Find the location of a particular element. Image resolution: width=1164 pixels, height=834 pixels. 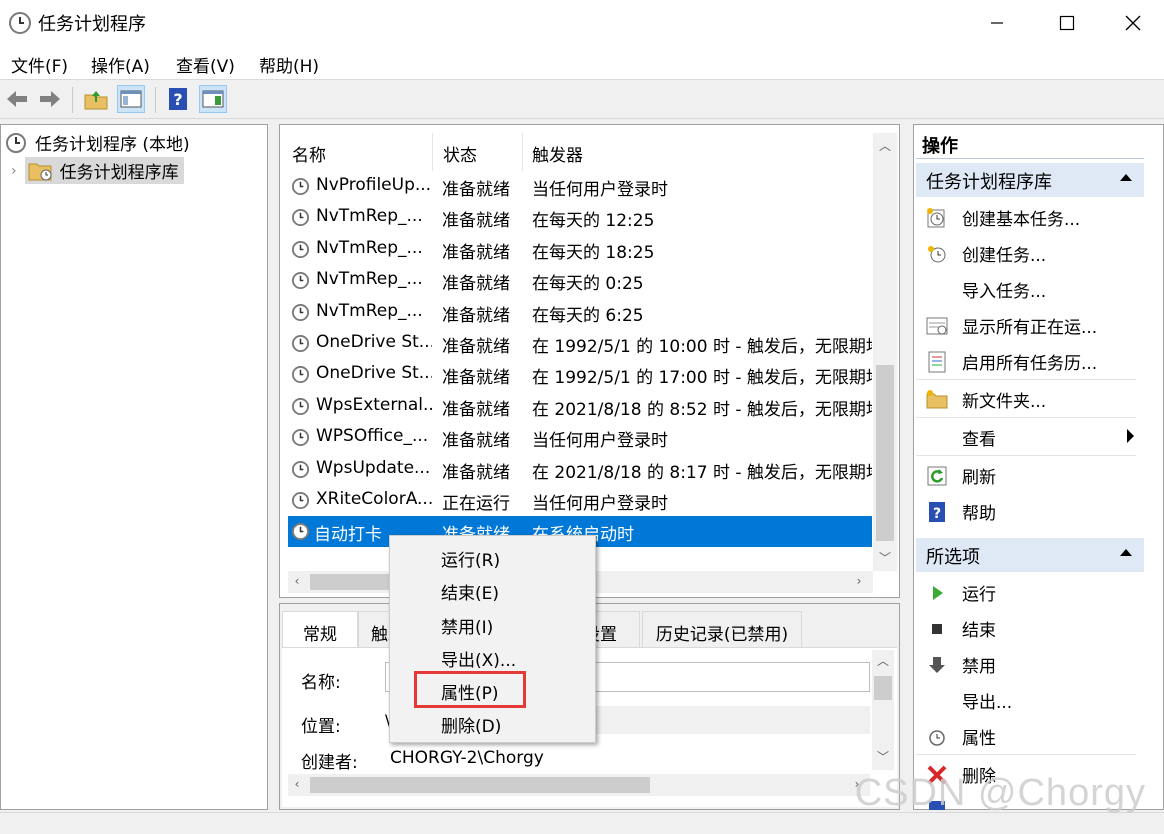

tree-item-library: › 任务计划程序库 is located at coordinates (97, 170).